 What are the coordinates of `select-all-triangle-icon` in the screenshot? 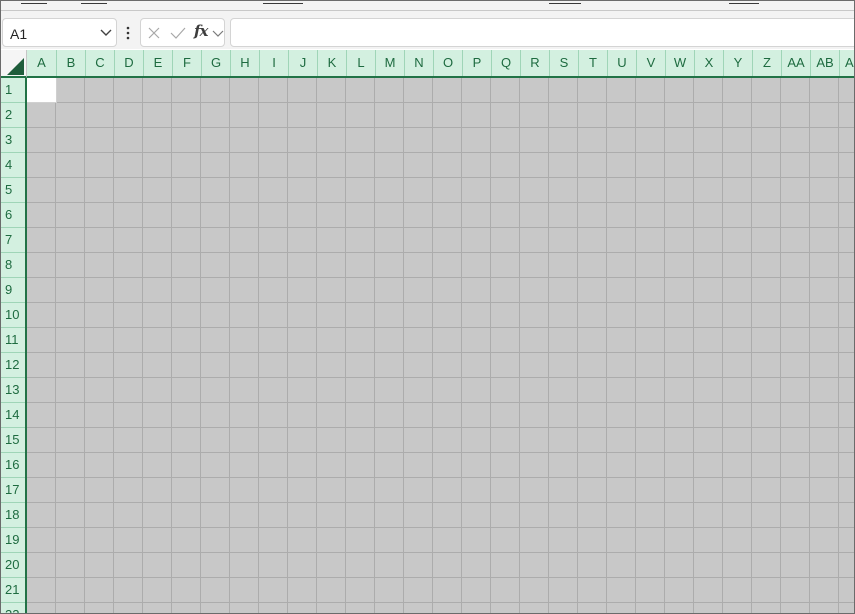 It's located at (15, 66).